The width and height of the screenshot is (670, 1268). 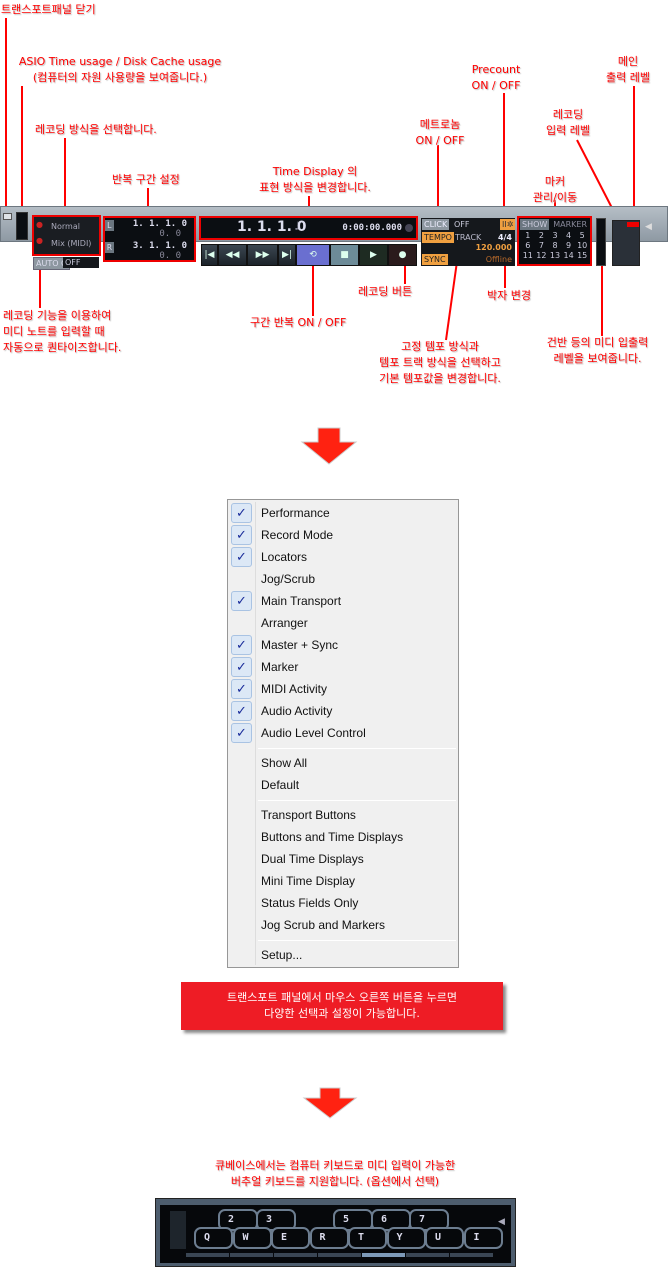 I want to click on annotation-marker: 마커 관리/이동, so click(x=555, y=190).